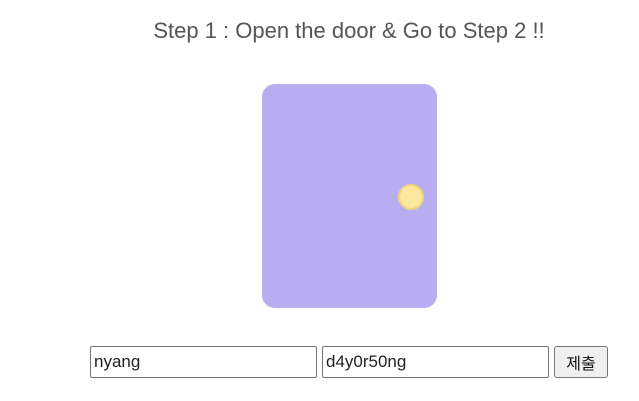  Describe the element at coordinates (435, 362) in the screenshot. I see `password-input` at that location.